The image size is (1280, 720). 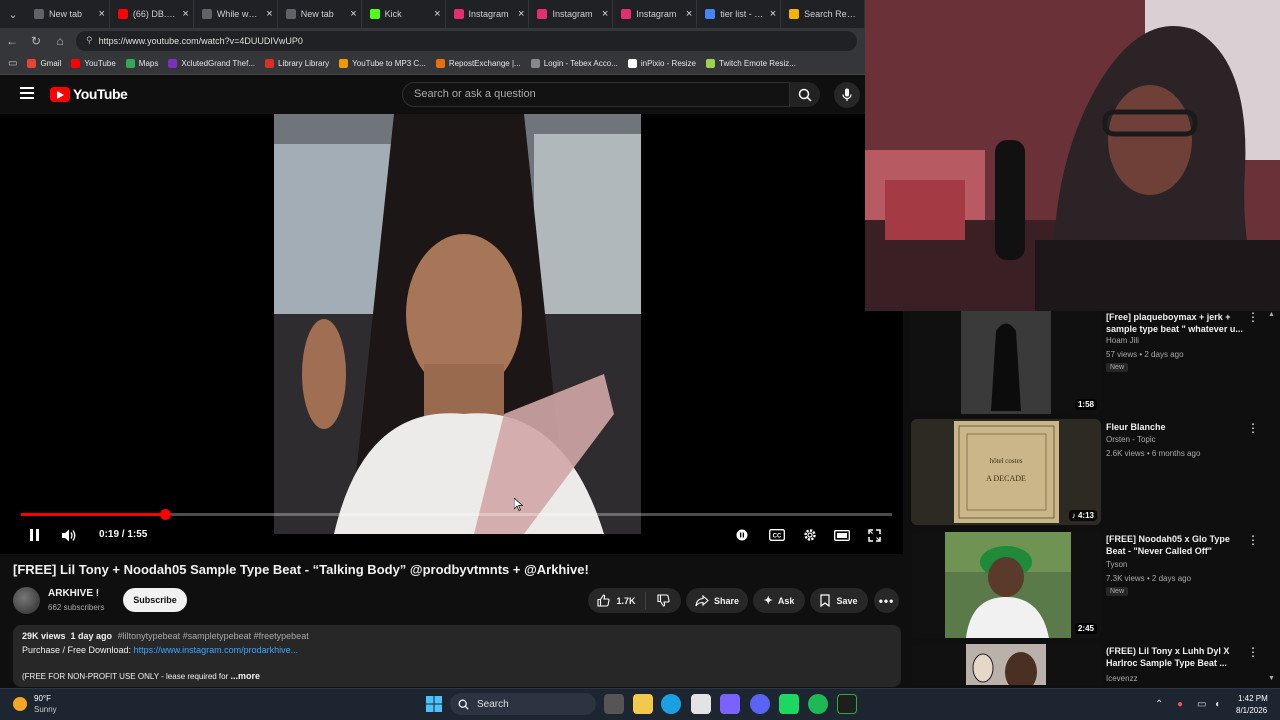 What do you see at coordinates (1116, 564) in the screenshot?
I see `recommendation-channel: Tyson` at bounding box center [1116, 564].